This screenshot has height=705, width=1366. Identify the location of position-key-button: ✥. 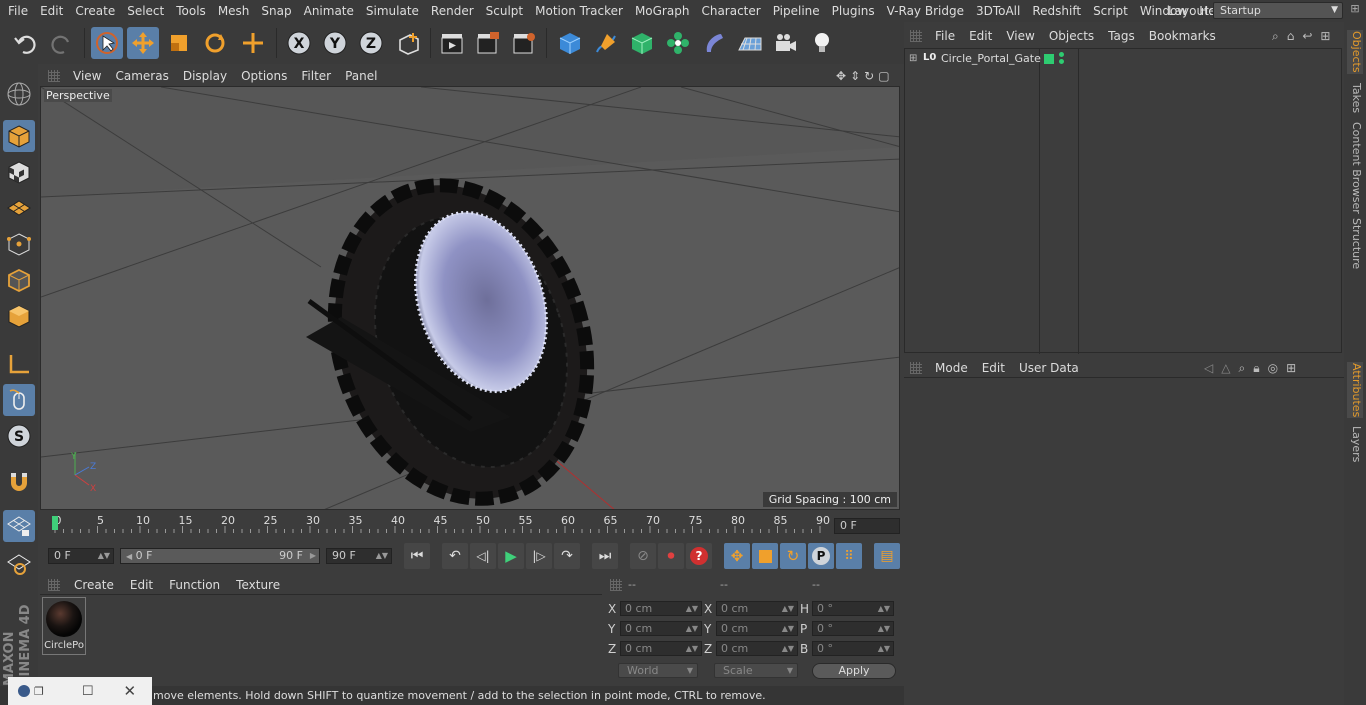
(737, 556).